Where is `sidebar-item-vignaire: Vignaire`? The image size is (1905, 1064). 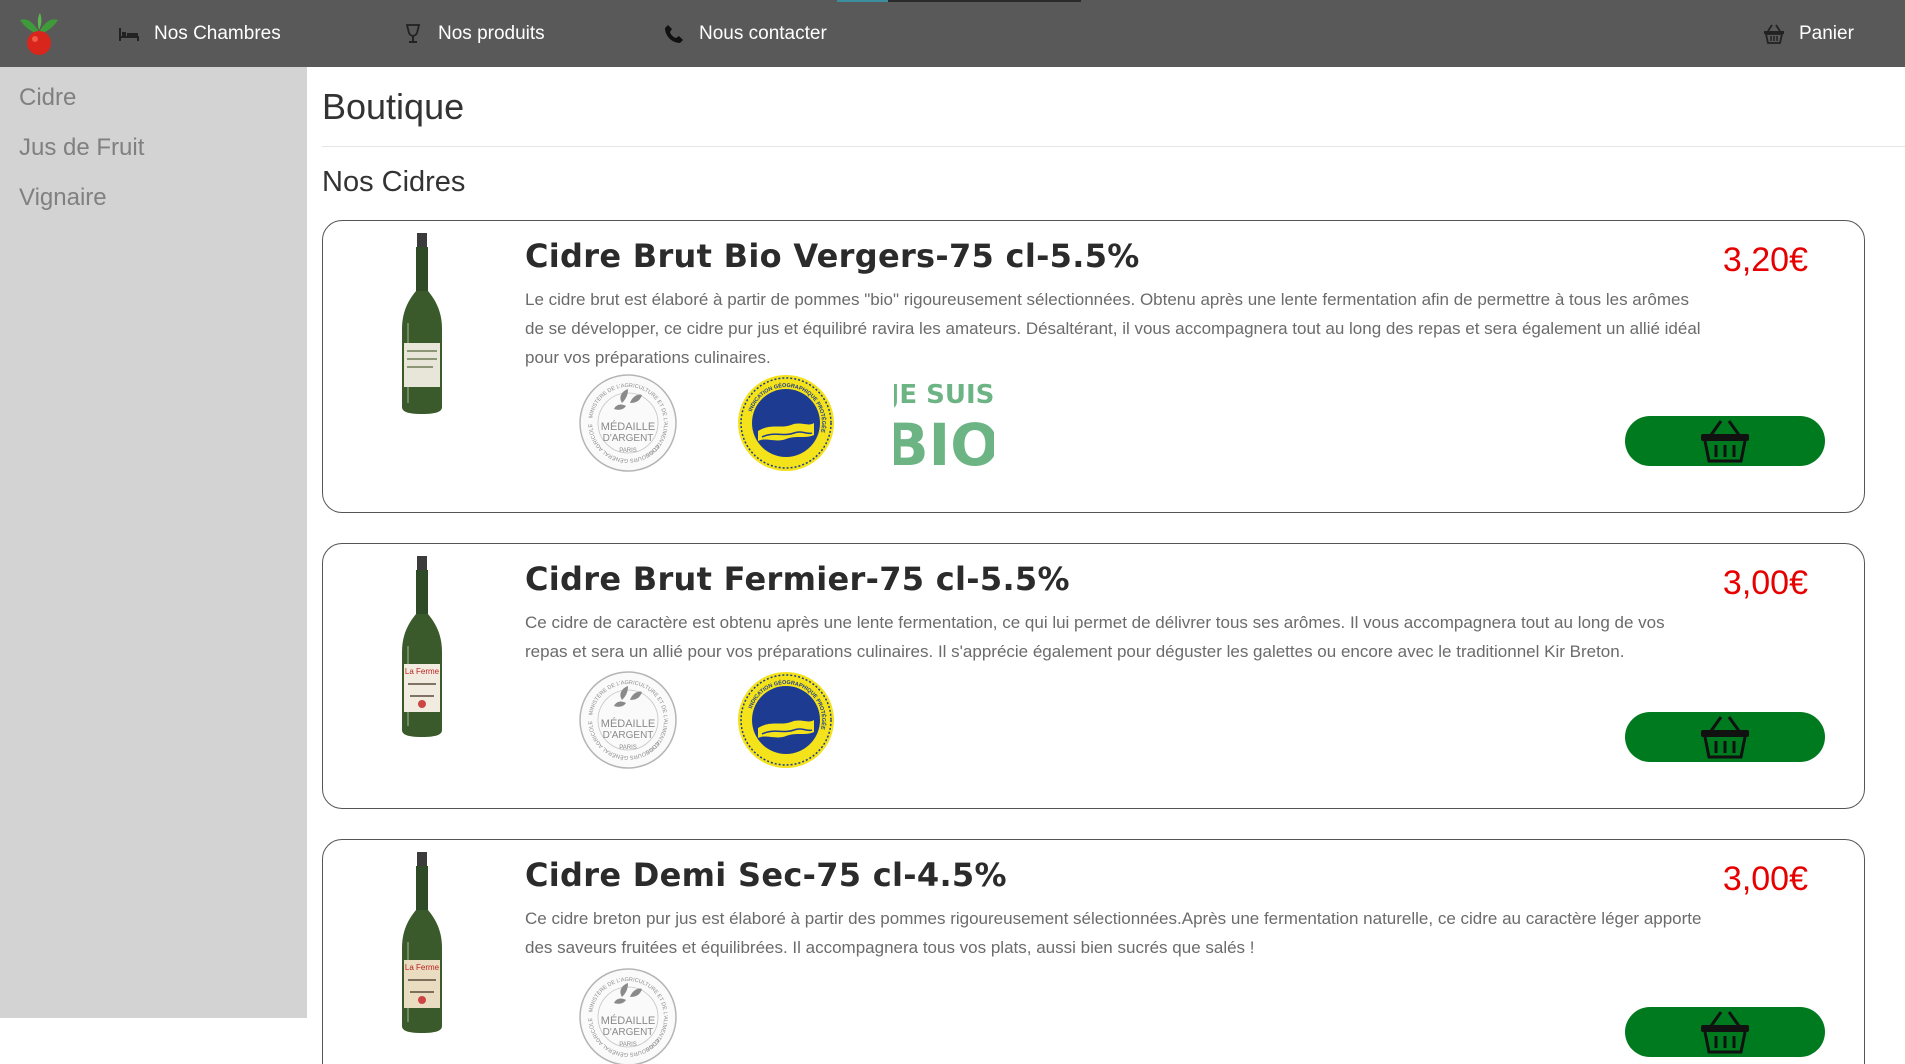 sidebar-item-vignaire: Vignaire is located at coordinates (63, 198).